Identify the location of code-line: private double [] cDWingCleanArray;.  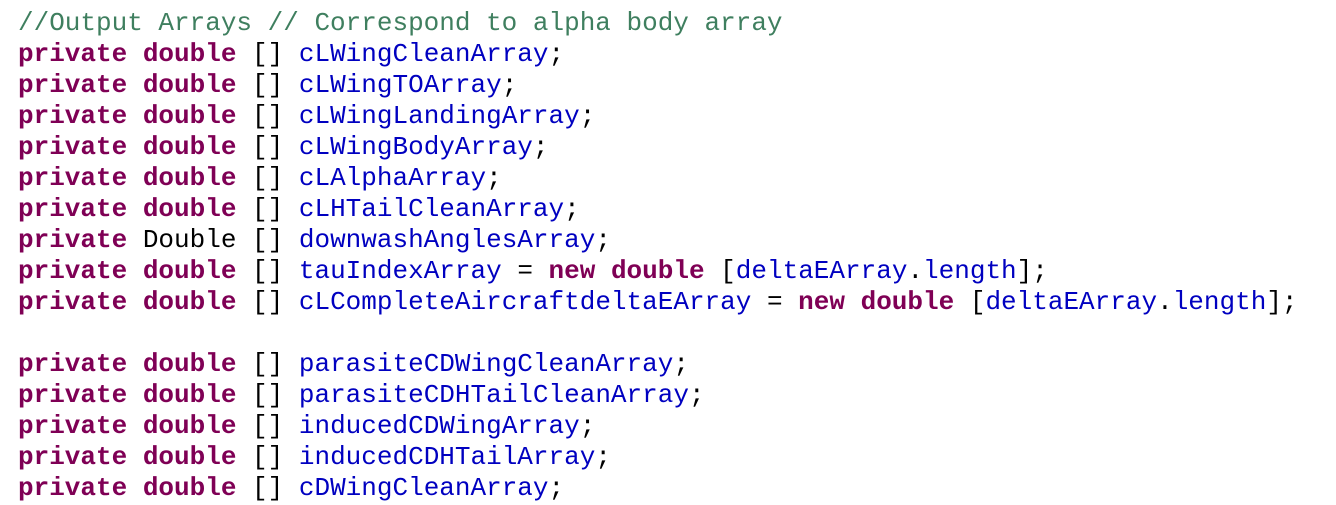
(675, 488).